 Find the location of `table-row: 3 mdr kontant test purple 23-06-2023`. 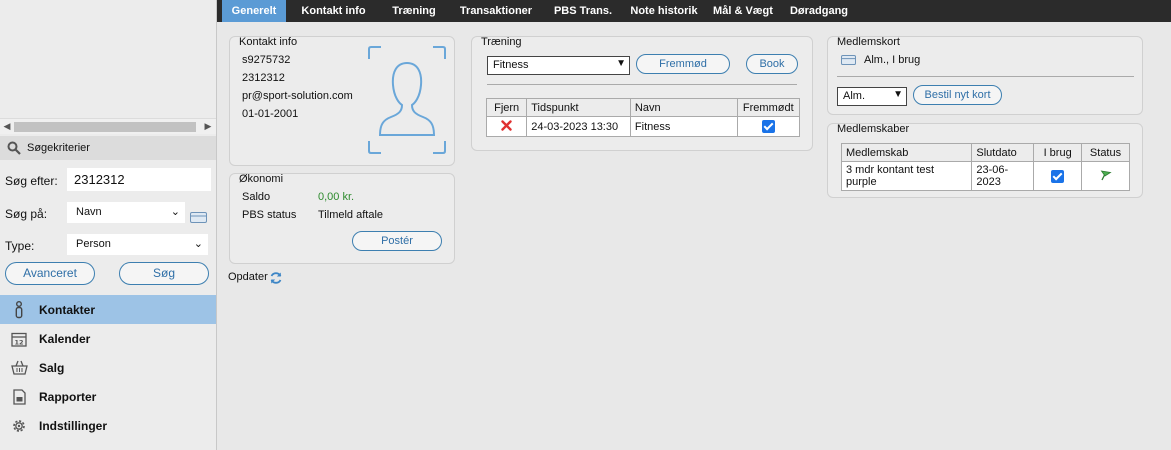

table-row: 3 mdr kontant test purple 23-06-2023 is located at coordinates (985, 176).